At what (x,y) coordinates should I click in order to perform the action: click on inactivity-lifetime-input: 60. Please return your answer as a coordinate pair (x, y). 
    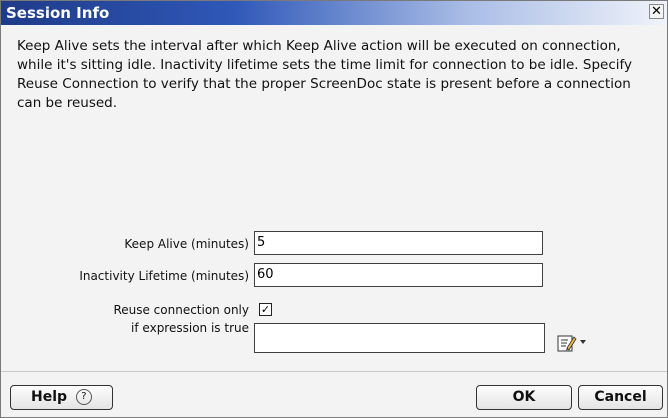
    Looking at the image, I should click on (398, 275).